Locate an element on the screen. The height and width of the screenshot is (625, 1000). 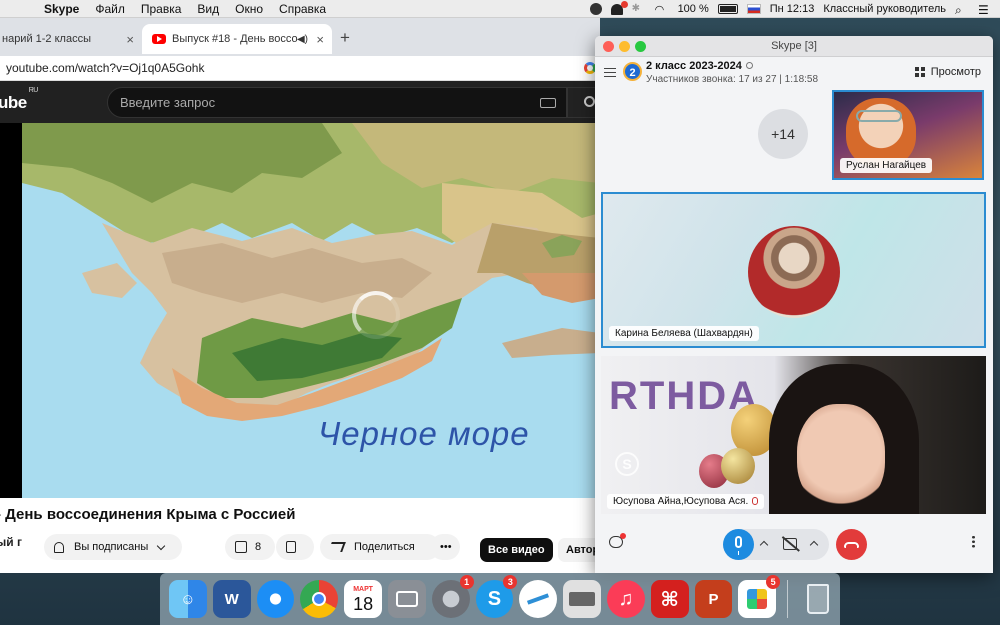
acrobat-icon: ⌘ is located at coordinates (669, 599).